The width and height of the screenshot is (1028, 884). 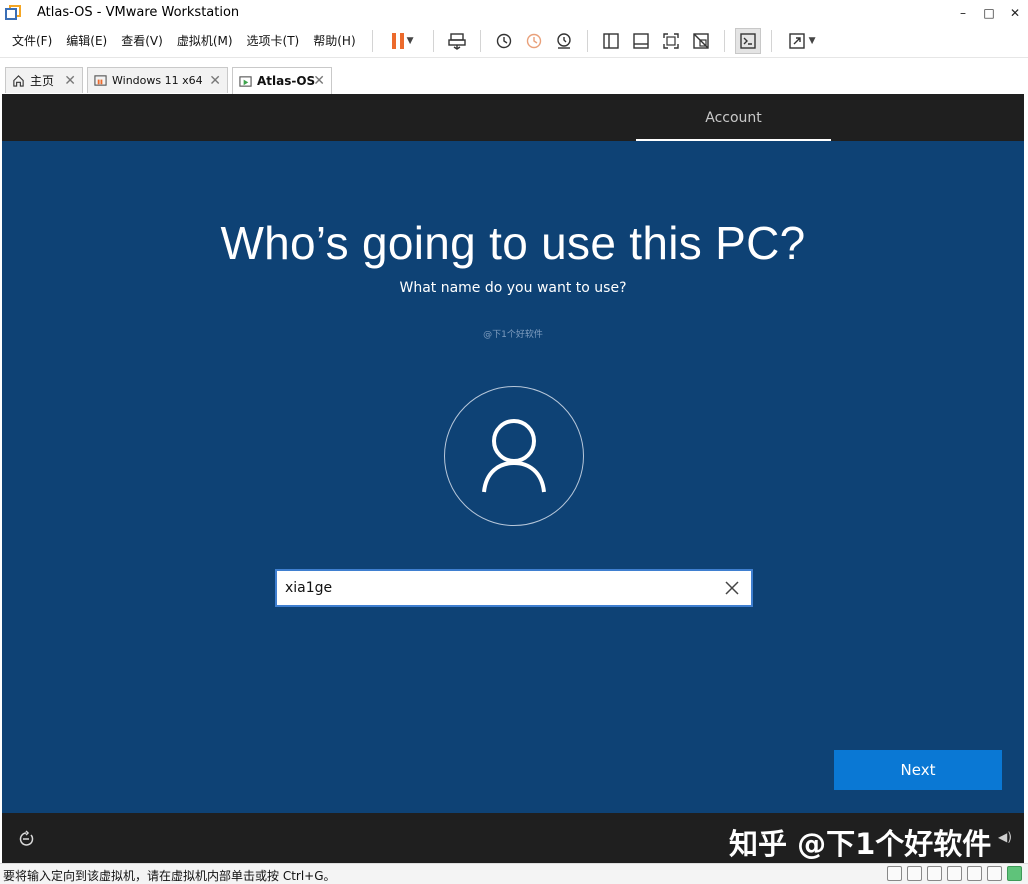 I want to click on send-ctrl-alt-del-button, so click(x=457, y=41).